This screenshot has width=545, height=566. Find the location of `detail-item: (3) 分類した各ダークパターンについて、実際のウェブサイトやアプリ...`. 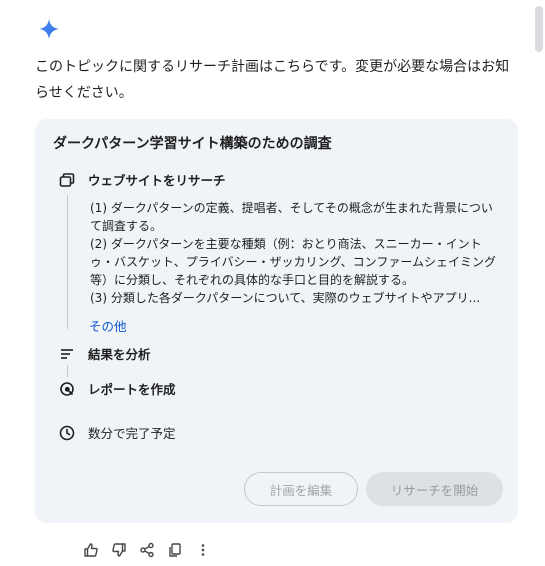

detail-item: (3) 分類した各ダークパターンについて、実際のウェブサイトやアプリ... is located at coordinates (285, 298).